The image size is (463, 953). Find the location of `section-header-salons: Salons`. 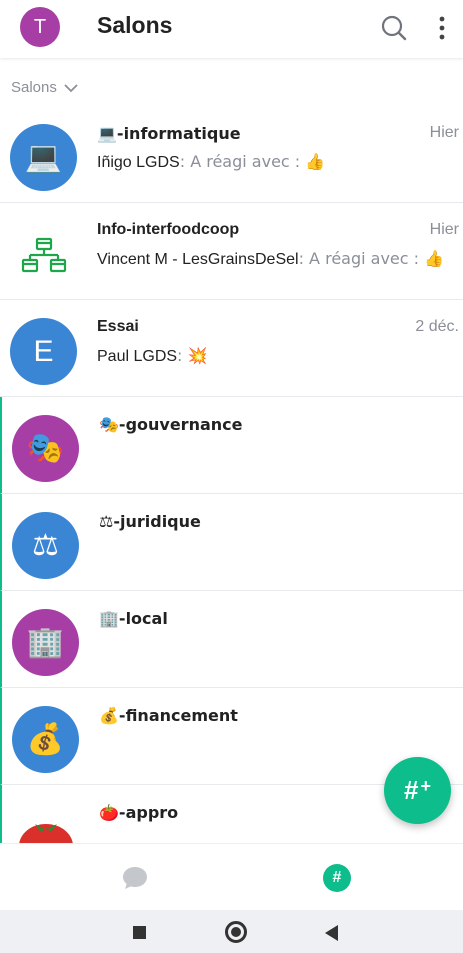

section-header-salons: Salons is located at coordinates (45, 87).